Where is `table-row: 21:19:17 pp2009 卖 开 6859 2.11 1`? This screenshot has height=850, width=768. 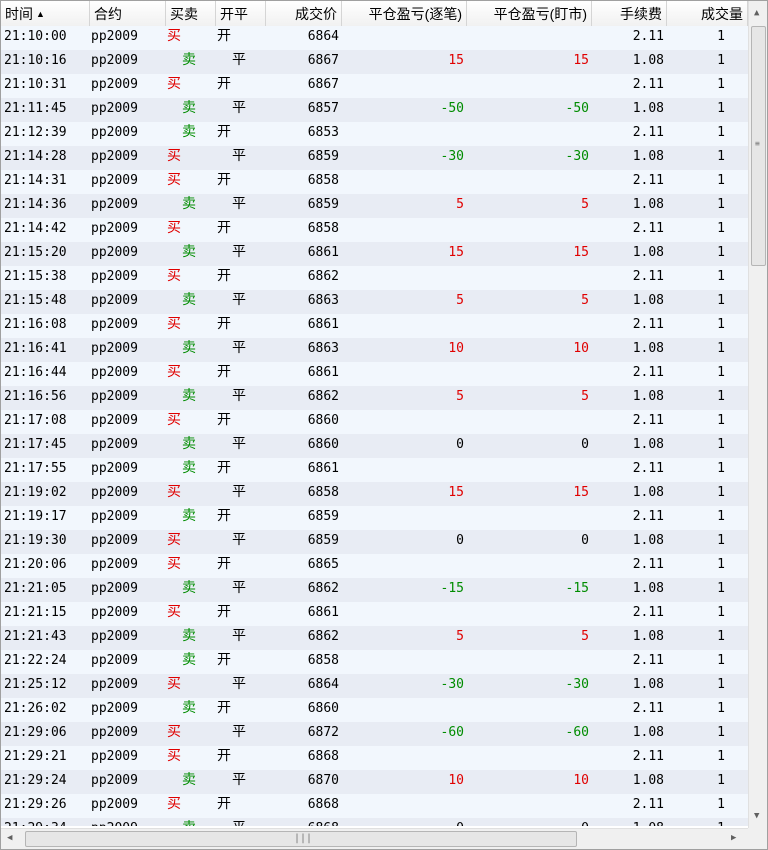
table-row: 21:19:17 pp2009 卖 开 6859 2.11 1 is located at coordinates (374, 518).